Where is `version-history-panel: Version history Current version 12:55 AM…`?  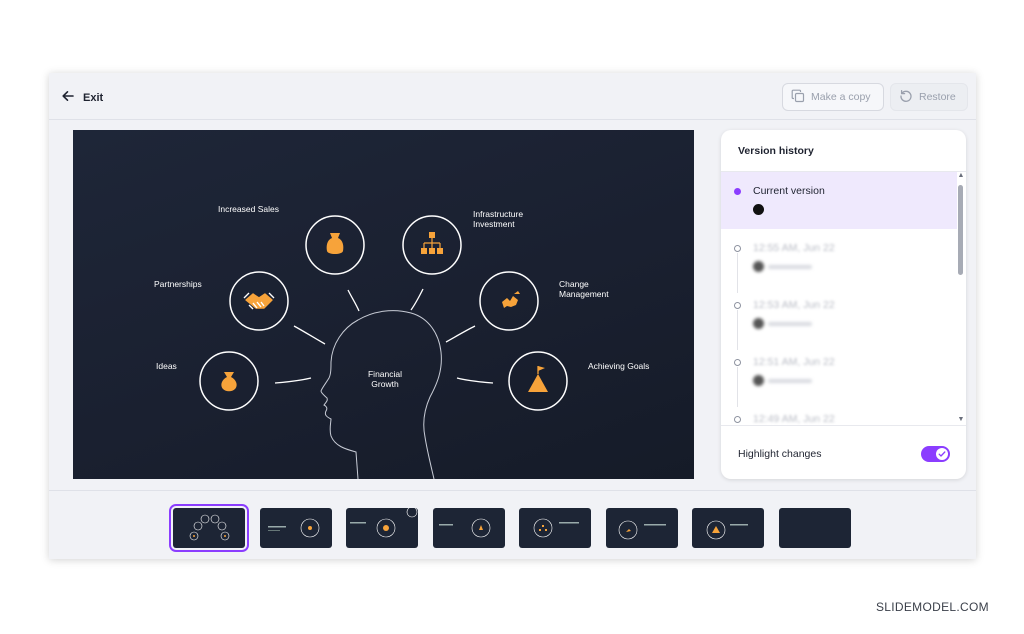
version-history-panel: Version history Current version 12:55 AM… is located at coordinates (843, 304).